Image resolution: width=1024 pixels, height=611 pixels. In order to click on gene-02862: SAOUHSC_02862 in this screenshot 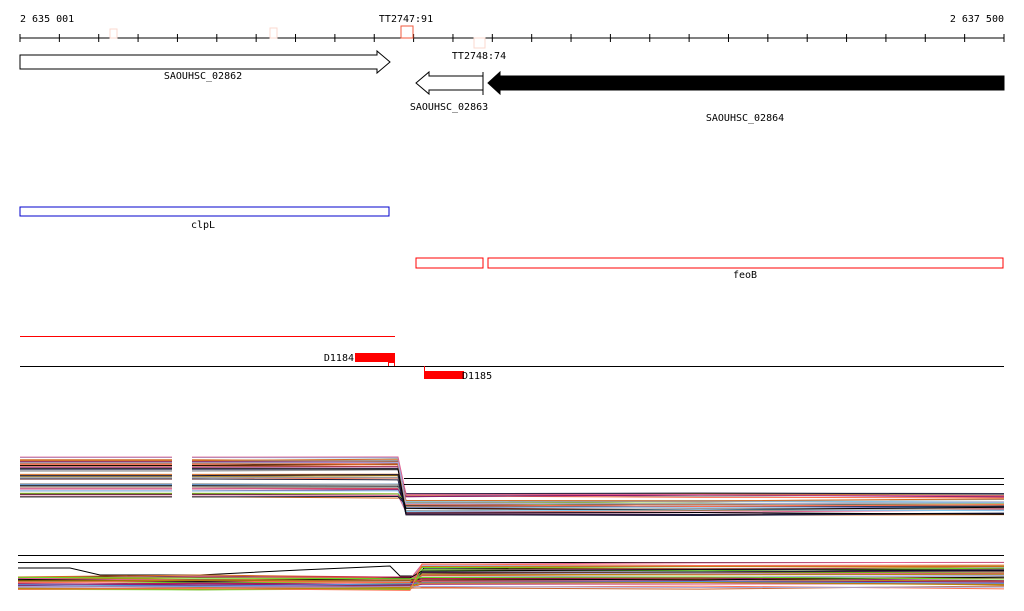, I will do `click(205, 65)`.